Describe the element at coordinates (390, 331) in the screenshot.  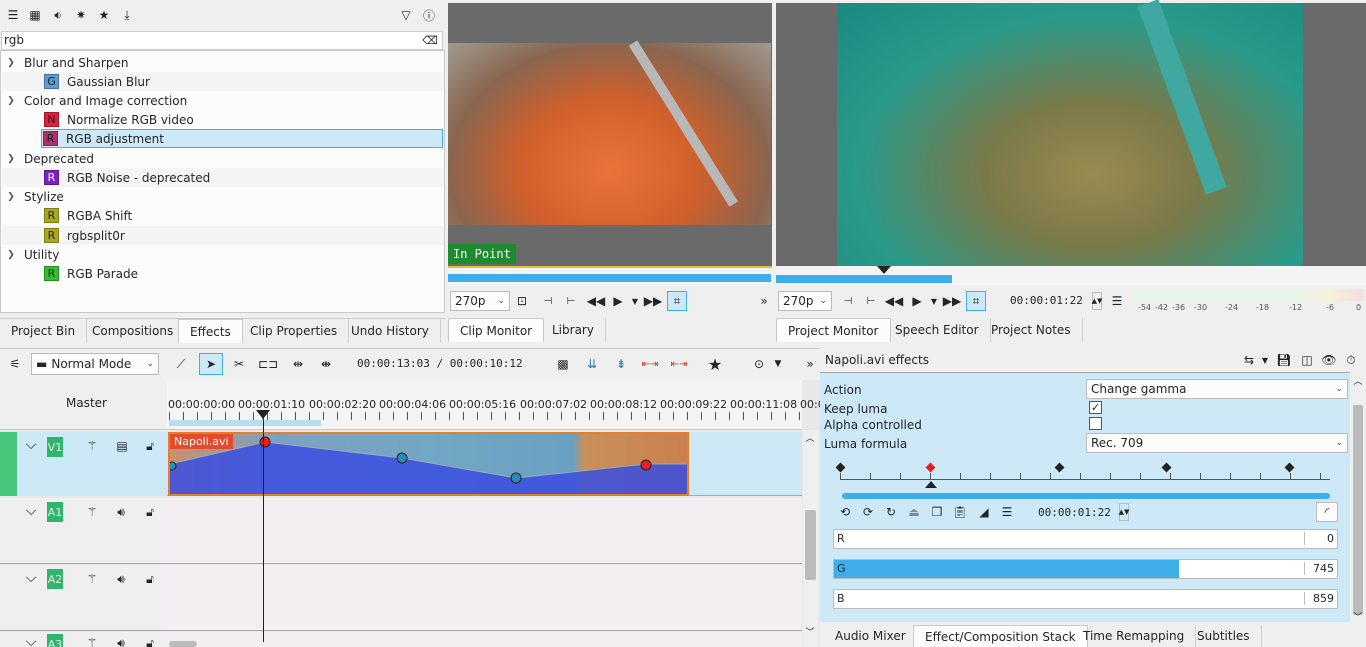
I see `tab-undo-history: Undo History` at that location.